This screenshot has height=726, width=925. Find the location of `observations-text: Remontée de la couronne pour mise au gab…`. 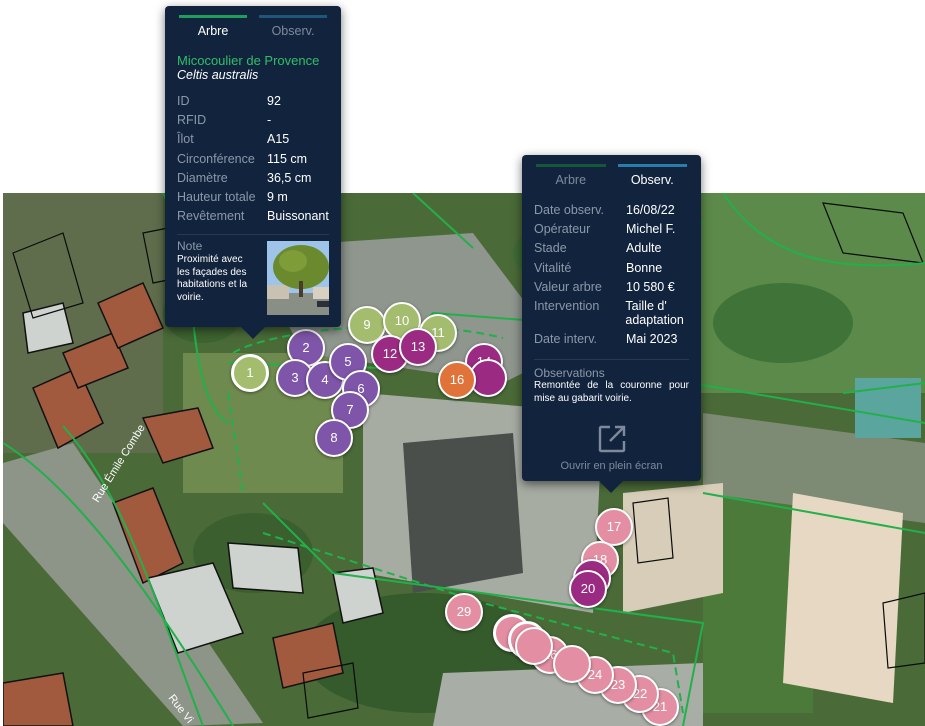

observations-text: Remontée de la couronne pour mise au gab… is located at coordinates (611, 392).